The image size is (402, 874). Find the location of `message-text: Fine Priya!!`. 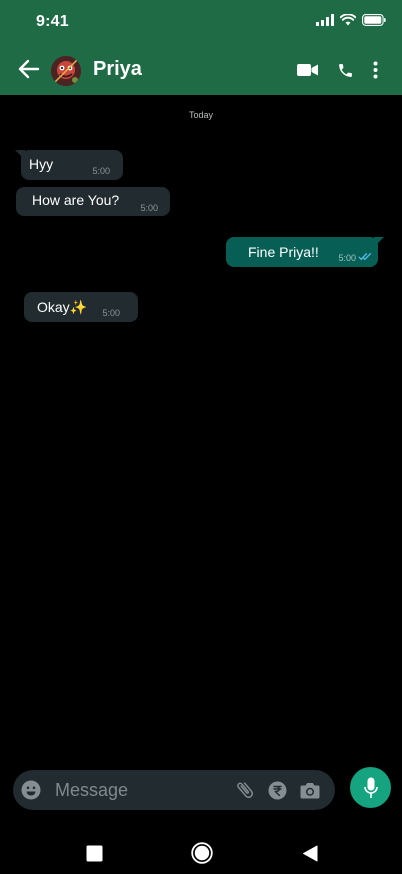

message-text: Fine Priya!! is located at coordinates (283, 252).